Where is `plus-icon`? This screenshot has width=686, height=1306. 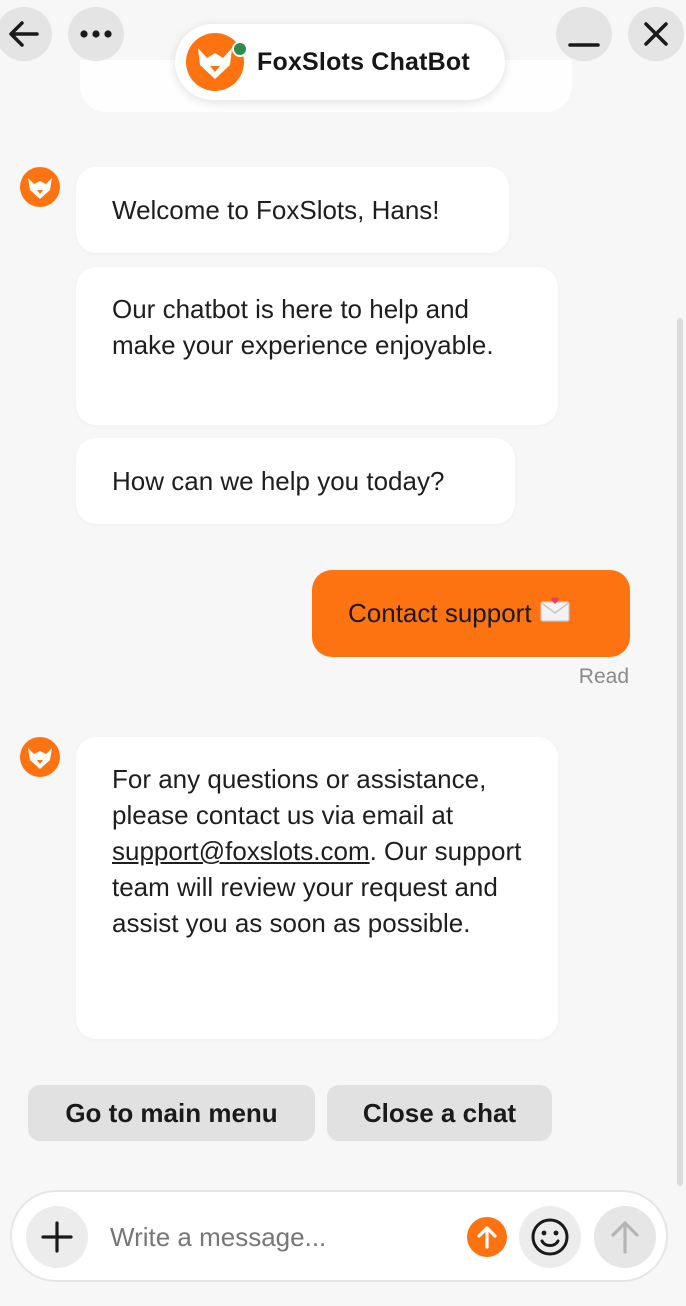
plus-icon is located at coordinates (57, 1237).